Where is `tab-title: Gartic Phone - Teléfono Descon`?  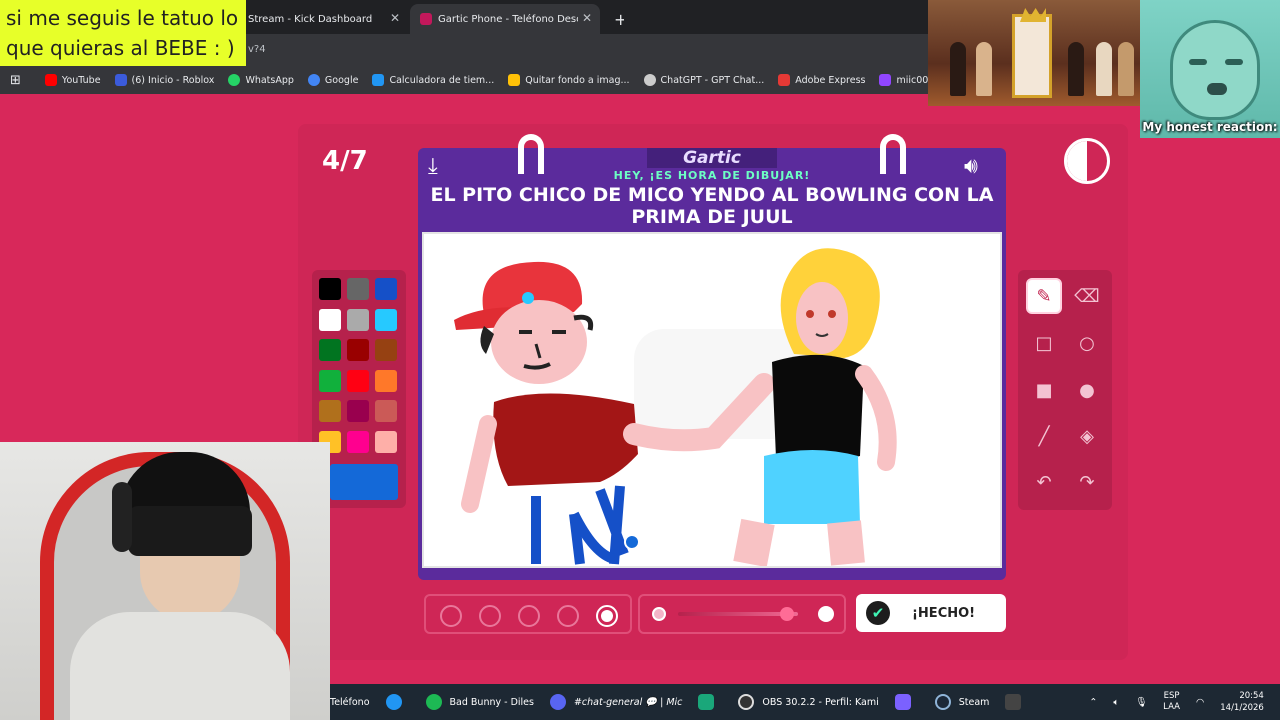
tab-title: Gartic Phone - Teléfono Descon is located at coordinates (508, 19).